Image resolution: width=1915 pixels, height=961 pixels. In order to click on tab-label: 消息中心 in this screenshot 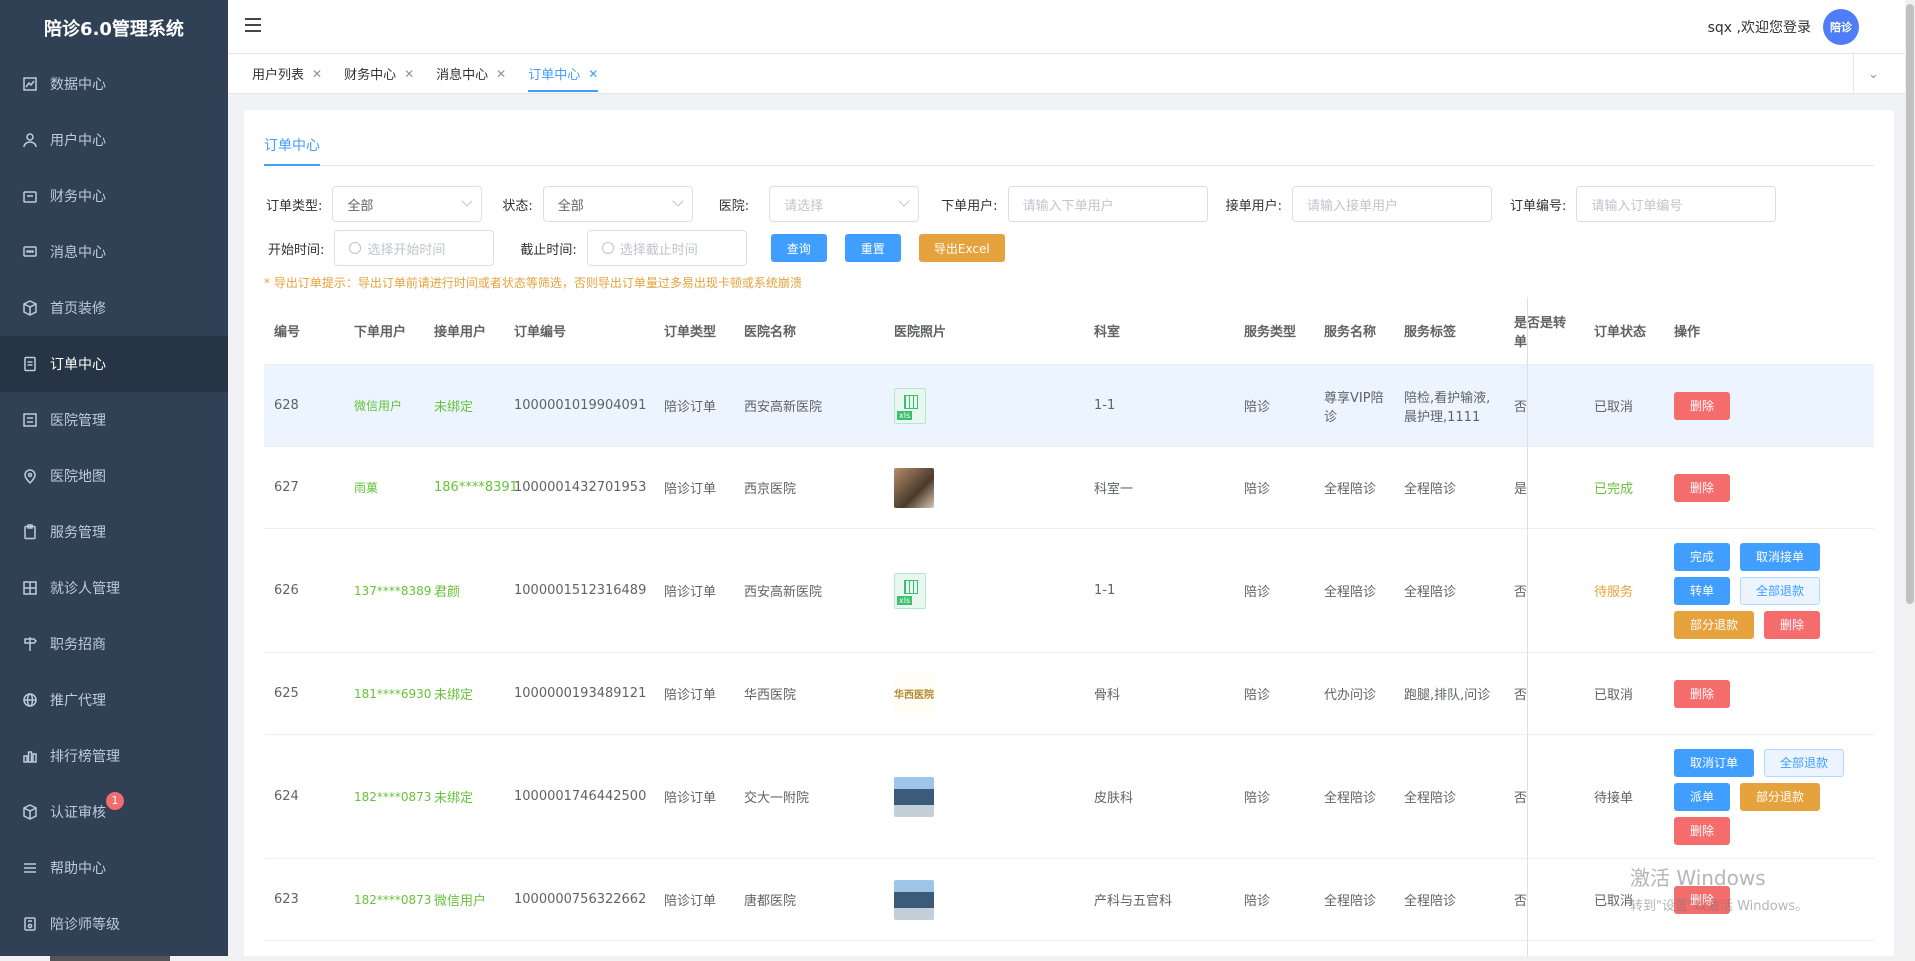, I will do `click(462, 75)`.